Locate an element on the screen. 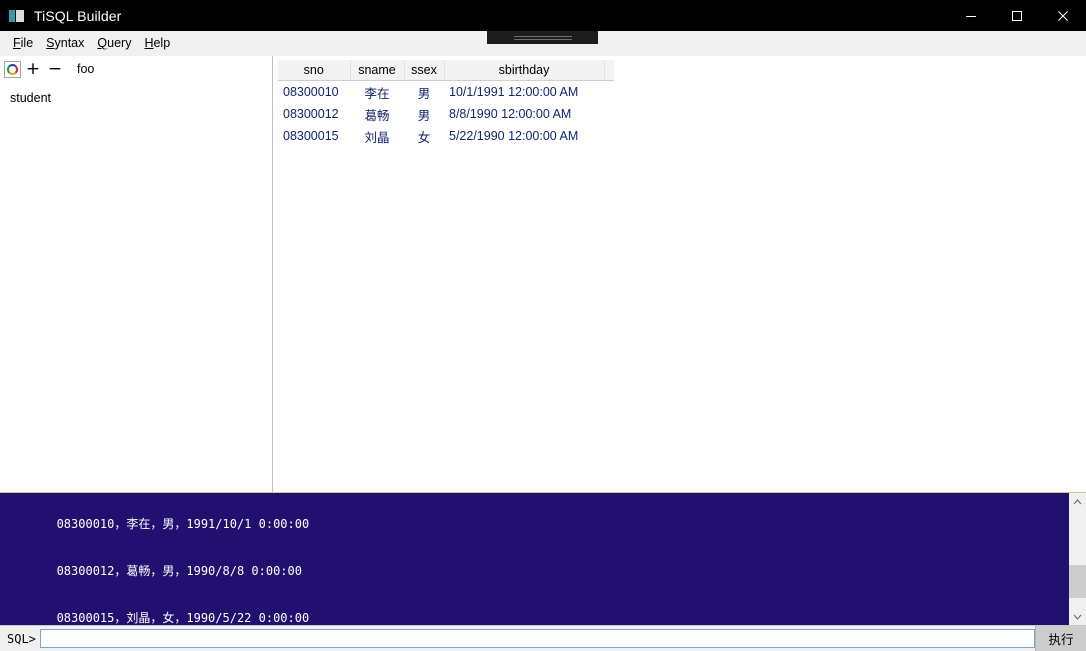 The image size is (1086, 651). cell-sname: 刘晶 is located at coordinates (377, 137).